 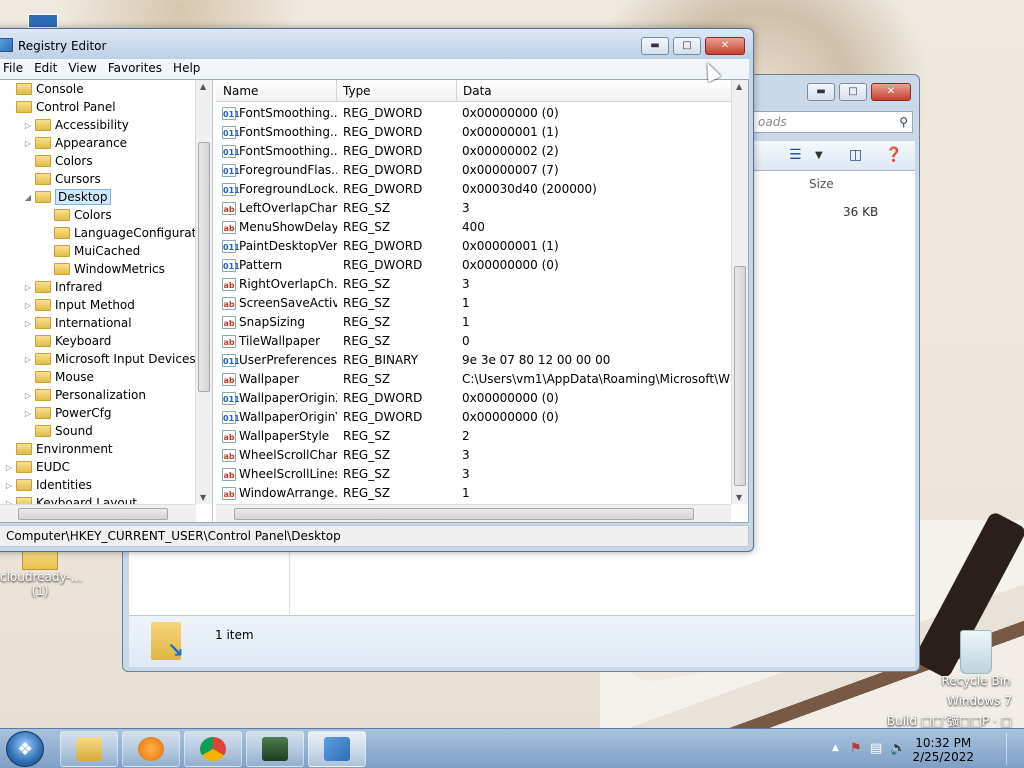 What do you see at coordinates (473, 436) in the screenshot?
I see `value-row: ab WallpaperStyle REG_SZ 2` at bounding box center [473, 436].